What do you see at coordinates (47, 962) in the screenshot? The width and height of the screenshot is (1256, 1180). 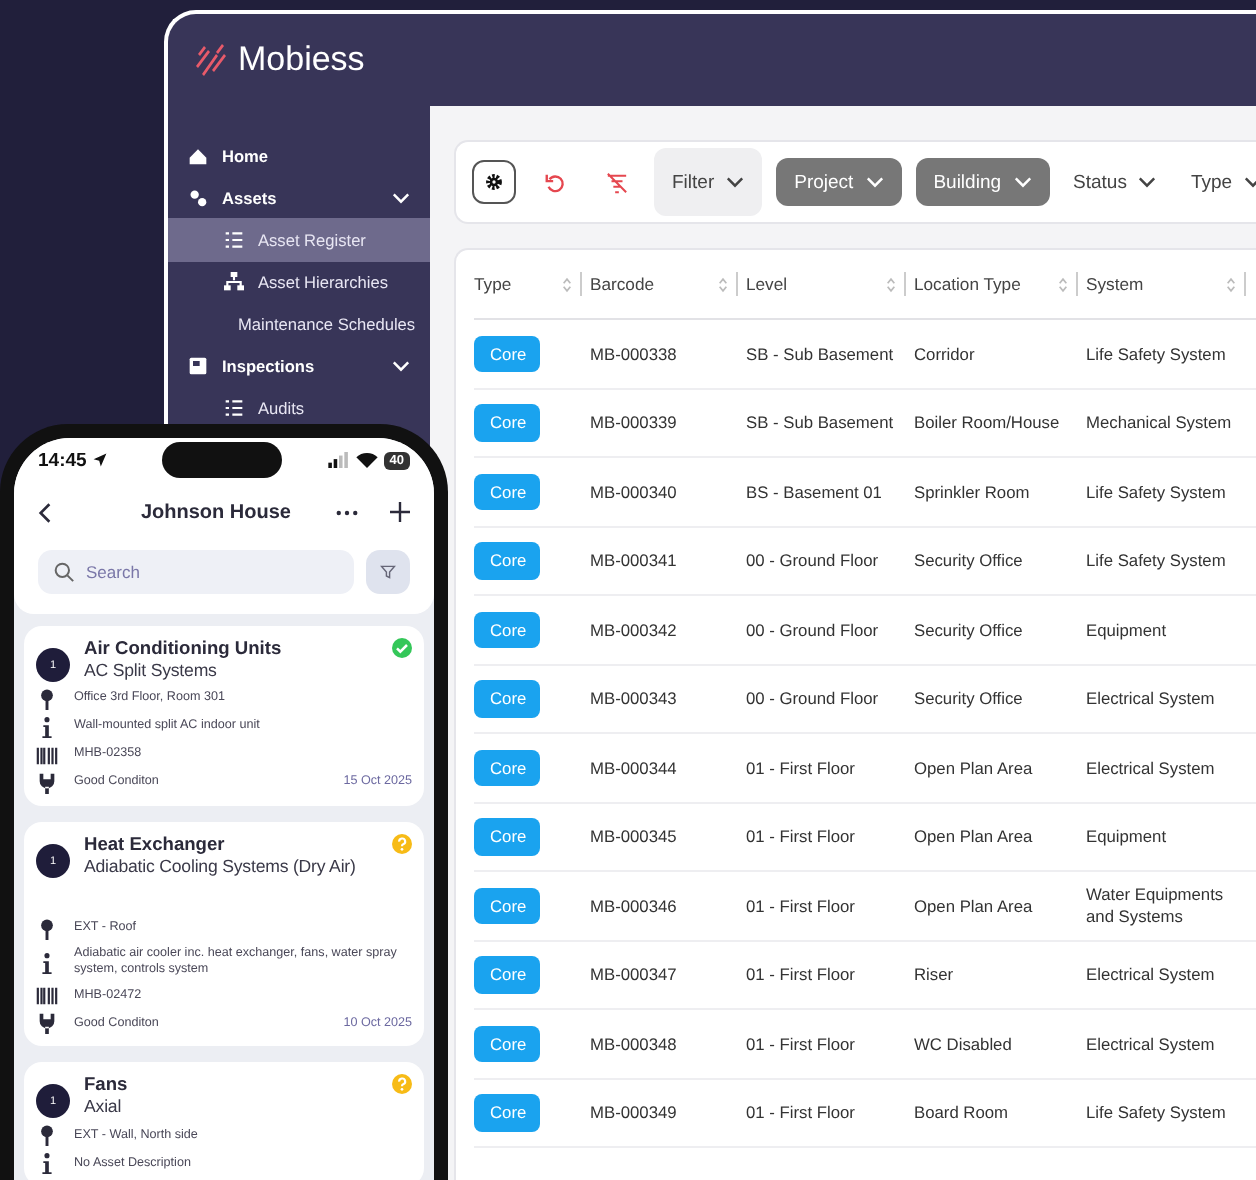 I see `info-icon` at bounding box center [47, 962].